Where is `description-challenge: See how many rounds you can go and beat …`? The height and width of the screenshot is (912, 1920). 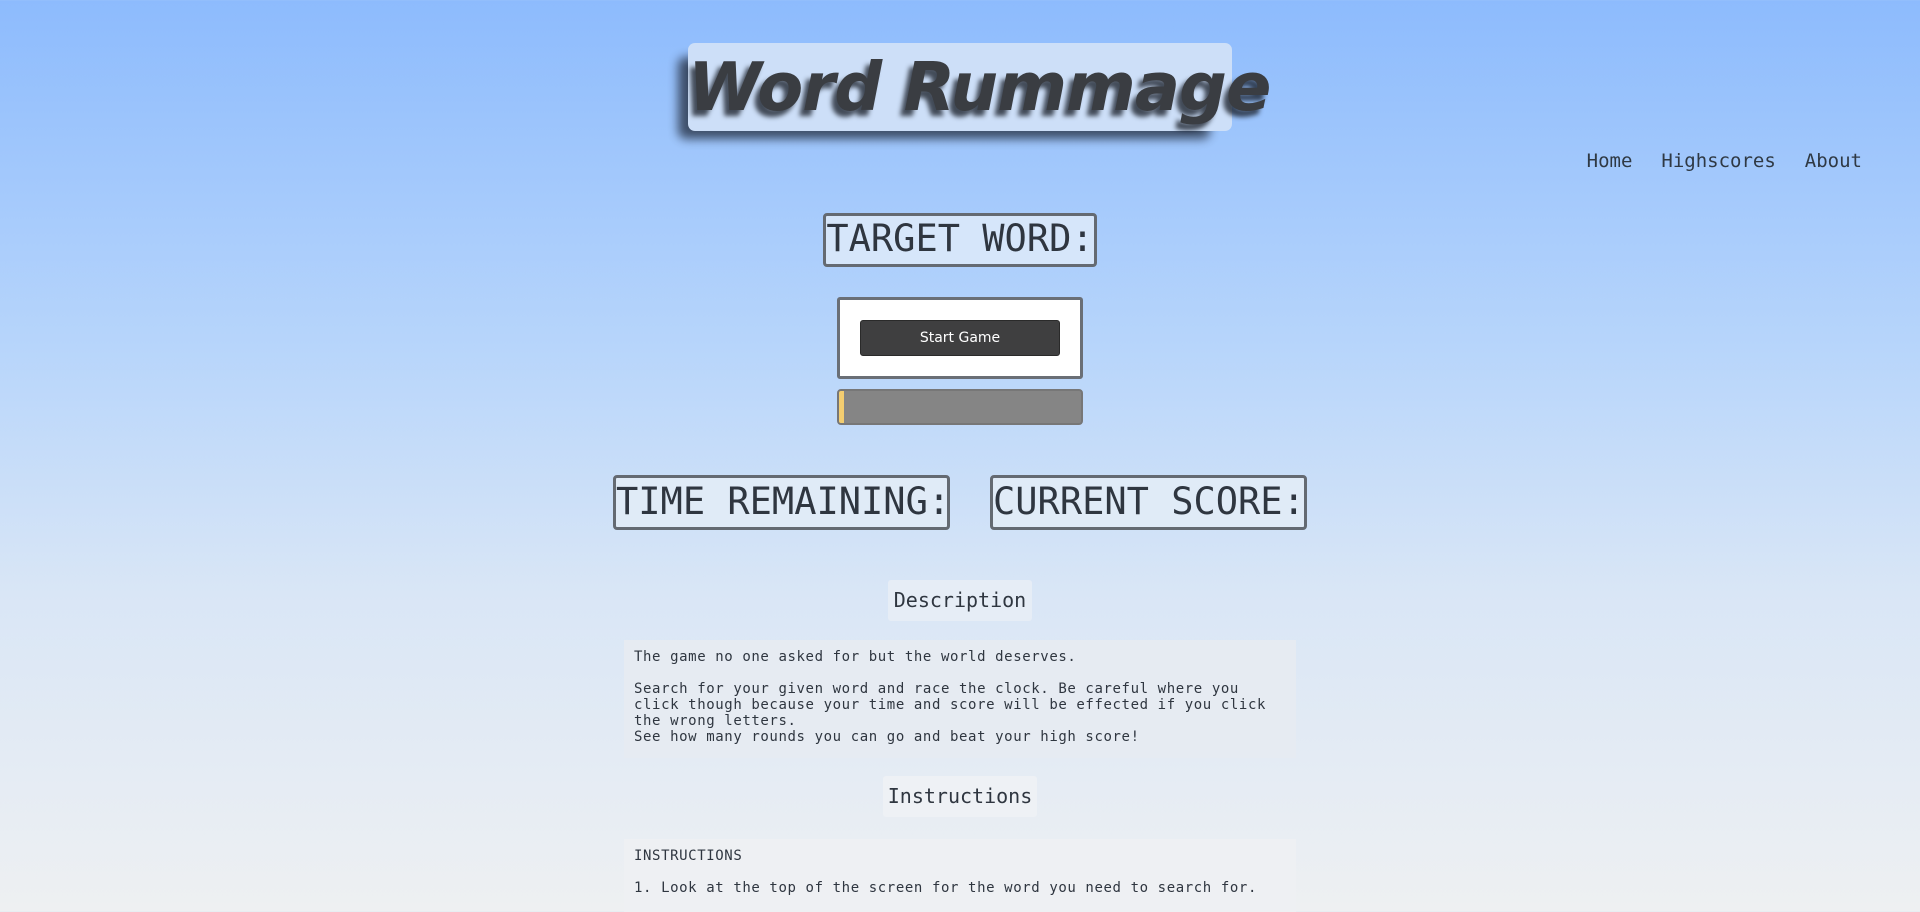 description-challenge: See how many rounds you can go and beat … is located at coordinates (887, 737).